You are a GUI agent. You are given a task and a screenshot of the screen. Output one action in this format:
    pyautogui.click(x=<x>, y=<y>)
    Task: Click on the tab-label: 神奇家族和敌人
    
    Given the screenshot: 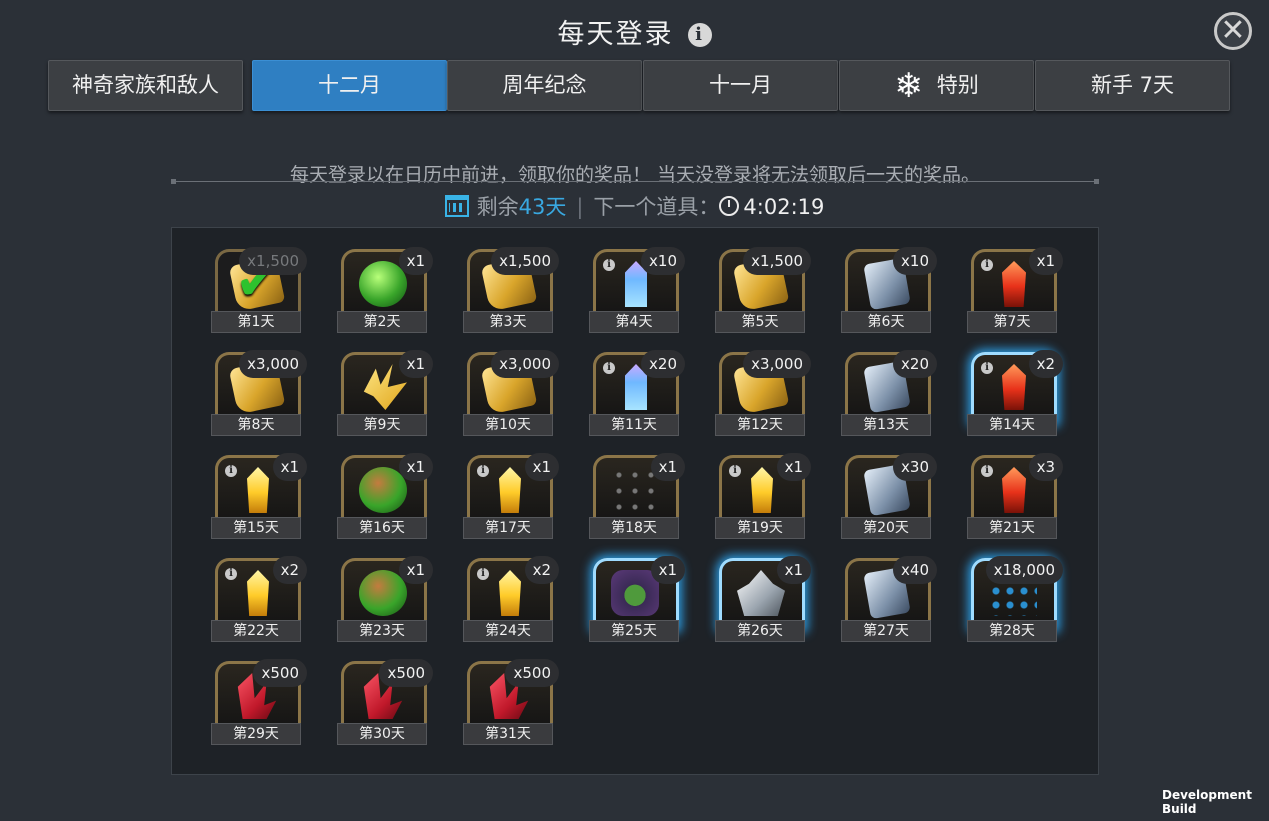 What is the action you would take?
    pyautogui.click(x=145, y=85)
    